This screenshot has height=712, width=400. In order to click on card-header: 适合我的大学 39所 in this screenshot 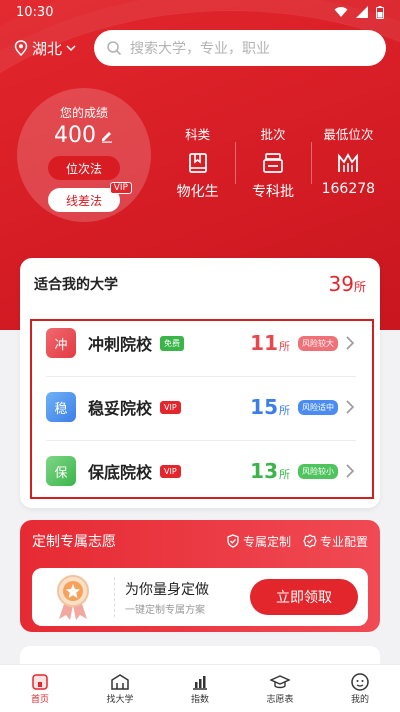, I will do `click(200, 284)`.